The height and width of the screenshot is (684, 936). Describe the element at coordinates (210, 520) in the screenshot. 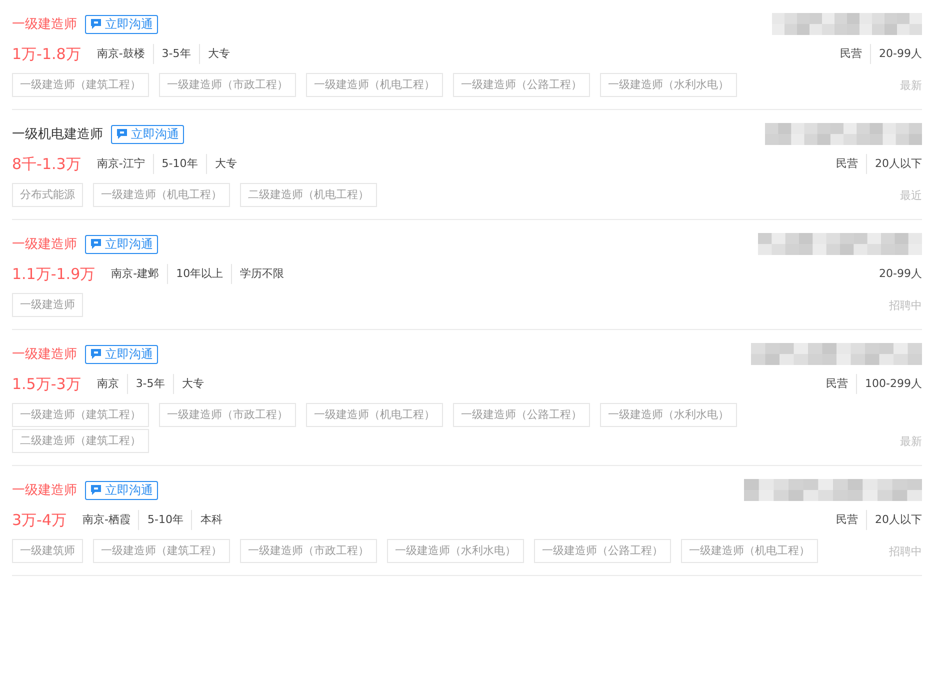

I see `job-requirement: 本科` at that location.